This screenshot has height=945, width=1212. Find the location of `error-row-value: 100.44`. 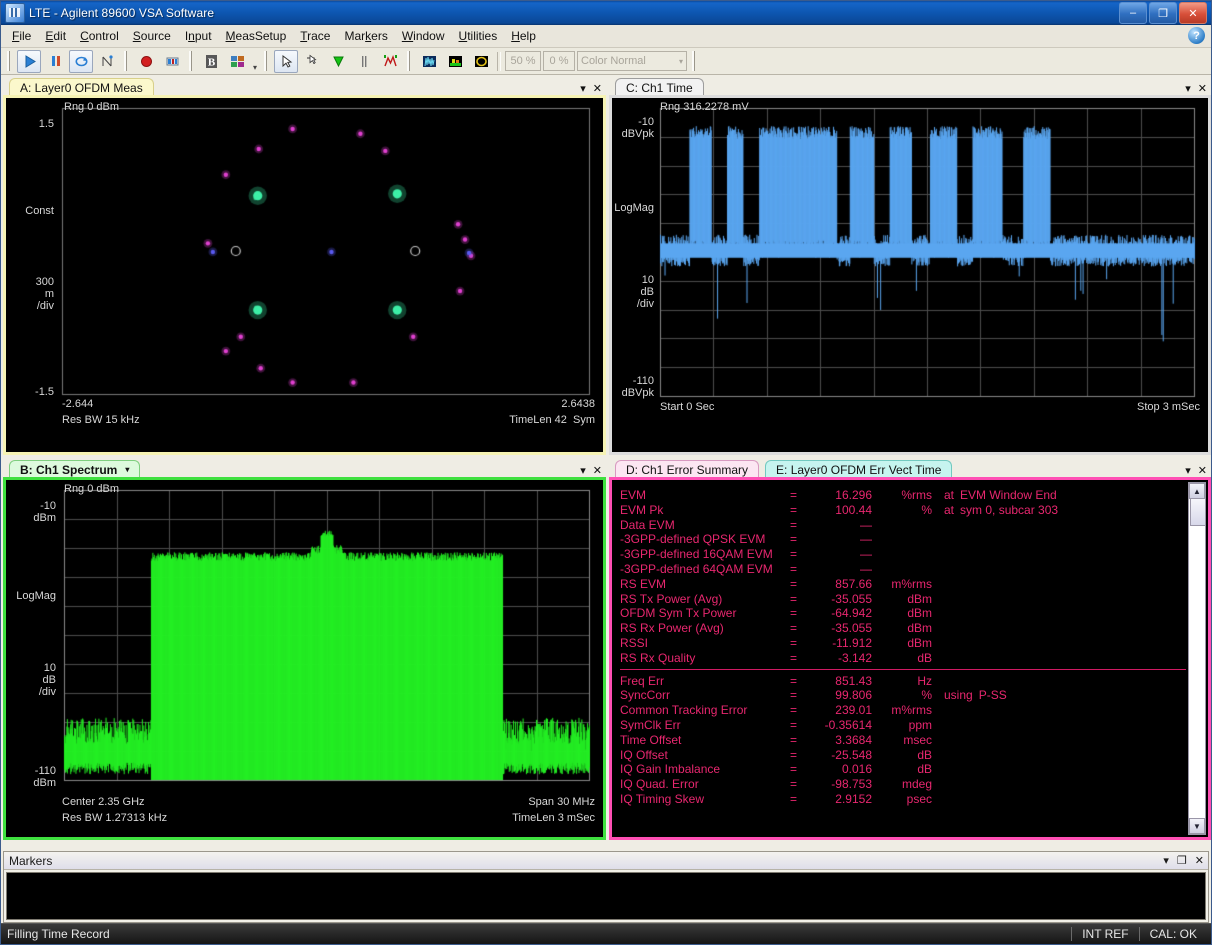

error-row-value: 100.44 is located at coordinates (853, 509).